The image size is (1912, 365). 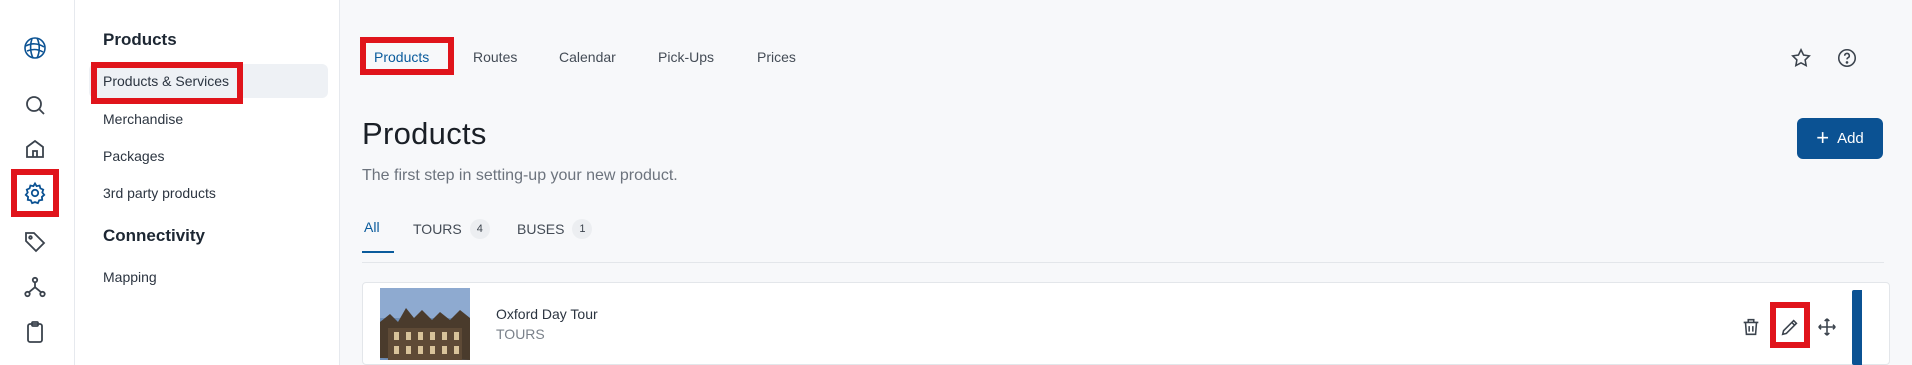 I want to click on page-title: Products, so click(x=424, y=133).